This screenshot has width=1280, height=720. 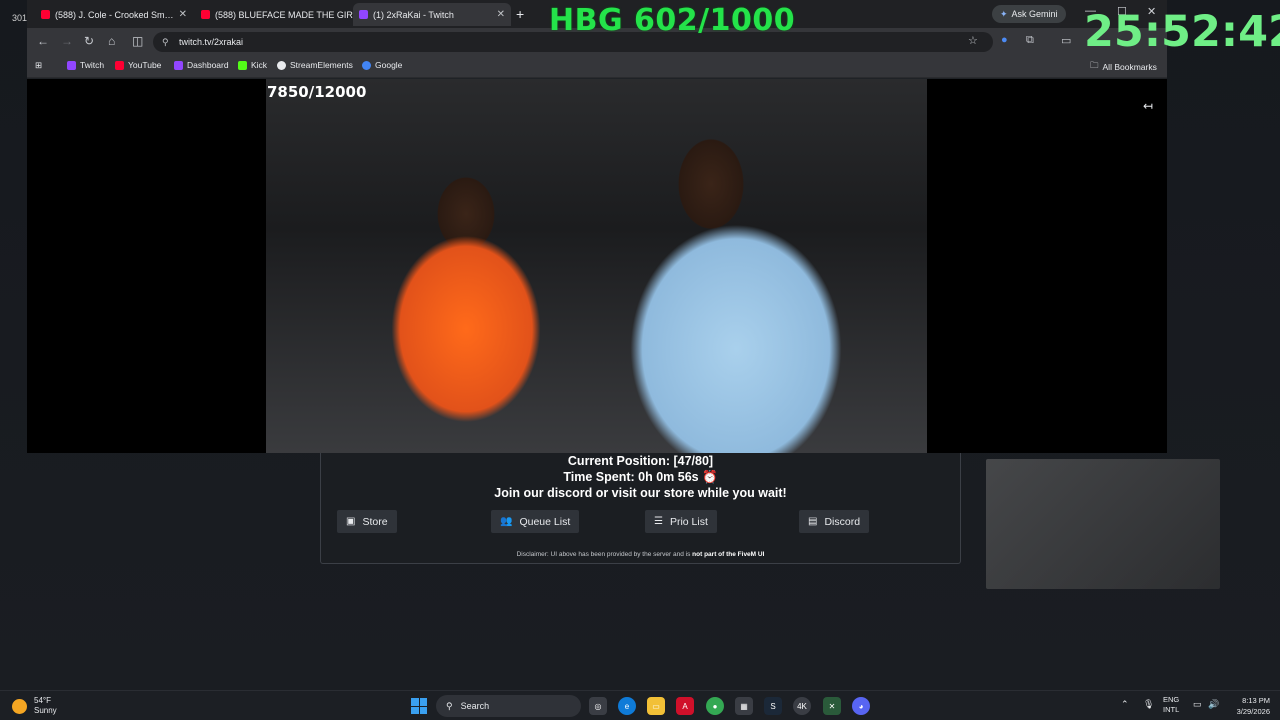 What do you see at coordinates (832, 706) in the screenshot?
I see `terminal-icon: ✕` at bounding box center [832, 706].